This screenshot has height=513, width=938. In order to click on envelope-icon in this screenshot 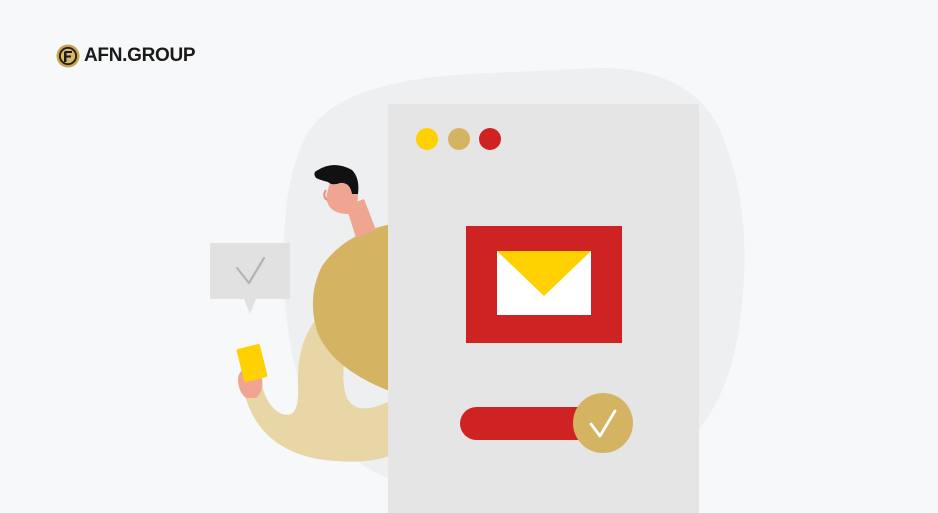, I will do `click(544, 284)`.